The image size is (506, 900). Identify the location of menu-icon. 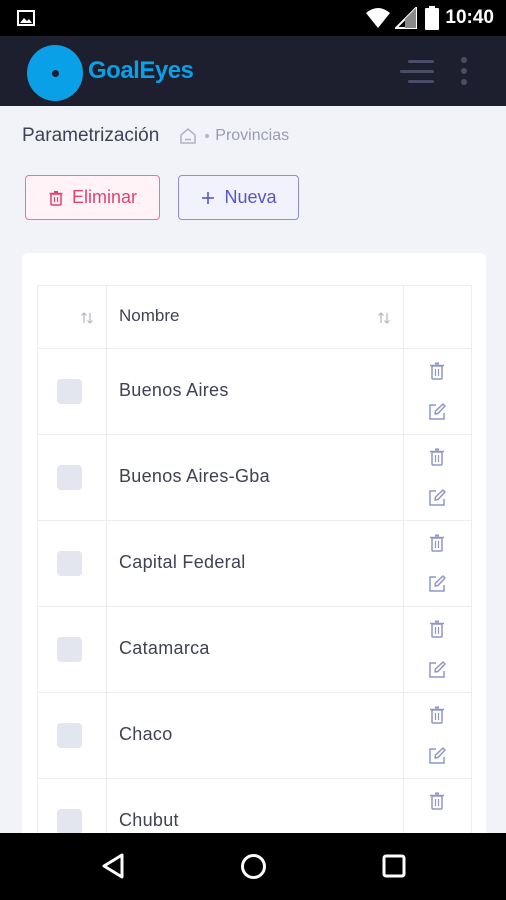
(418, 72).